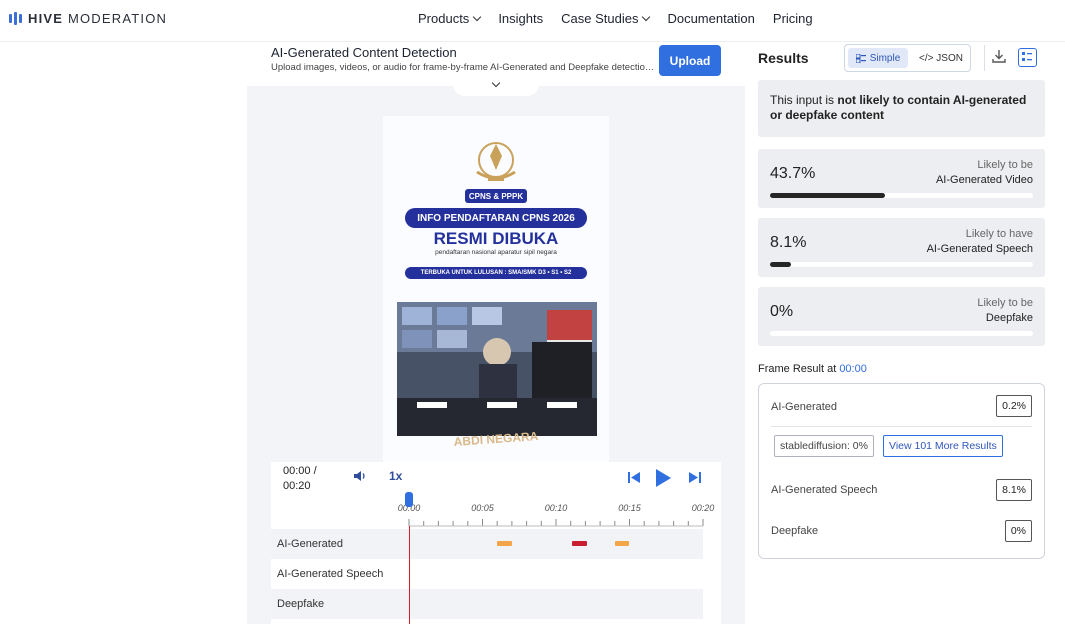 The image size is (1065, 624). I want to click on nav-case-studies: Case Studies, so click(606, 18).